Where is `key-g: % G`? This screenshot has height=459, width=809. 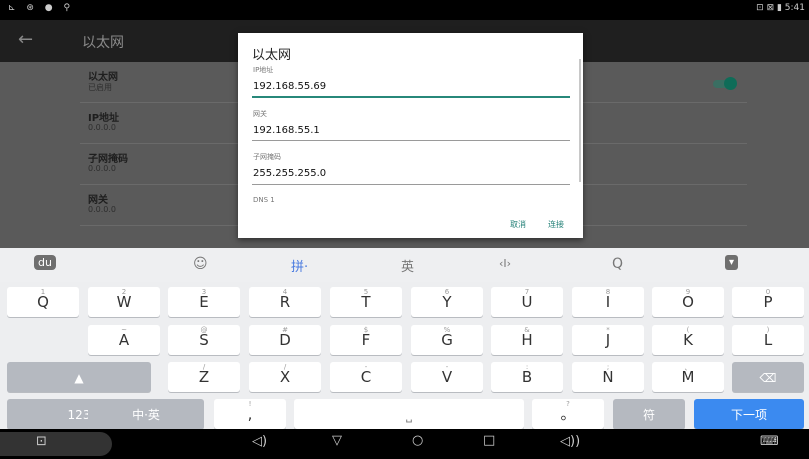
key-g: % G is located at coordinates (447, 340).